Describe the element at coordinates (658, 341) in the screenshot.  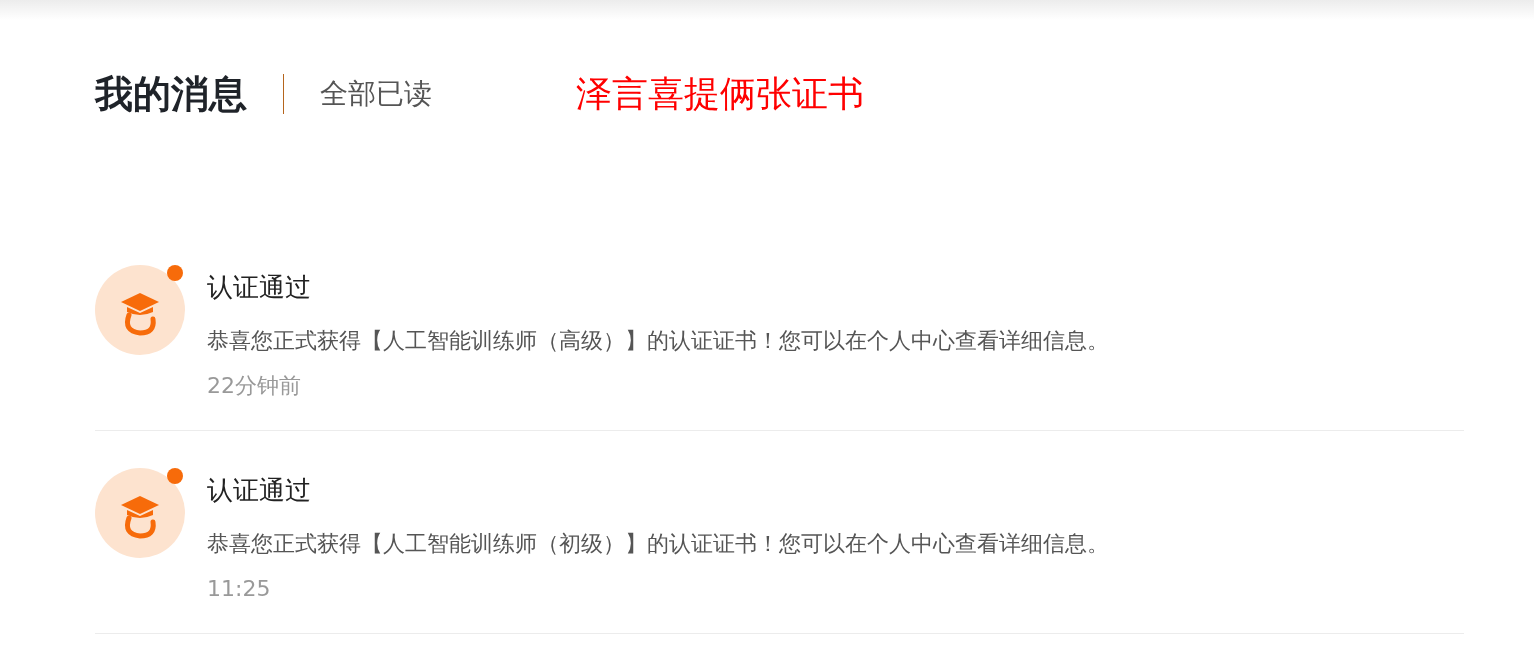
I see `message-text: 恭喜您正式获得【人工智能训练师（高级）】的认证证书！您可以在个人中心查看详细信息。` at that location.